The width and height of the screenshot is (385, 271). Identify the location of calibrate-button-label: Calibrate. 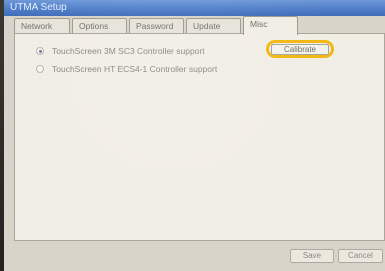
(299, 49).